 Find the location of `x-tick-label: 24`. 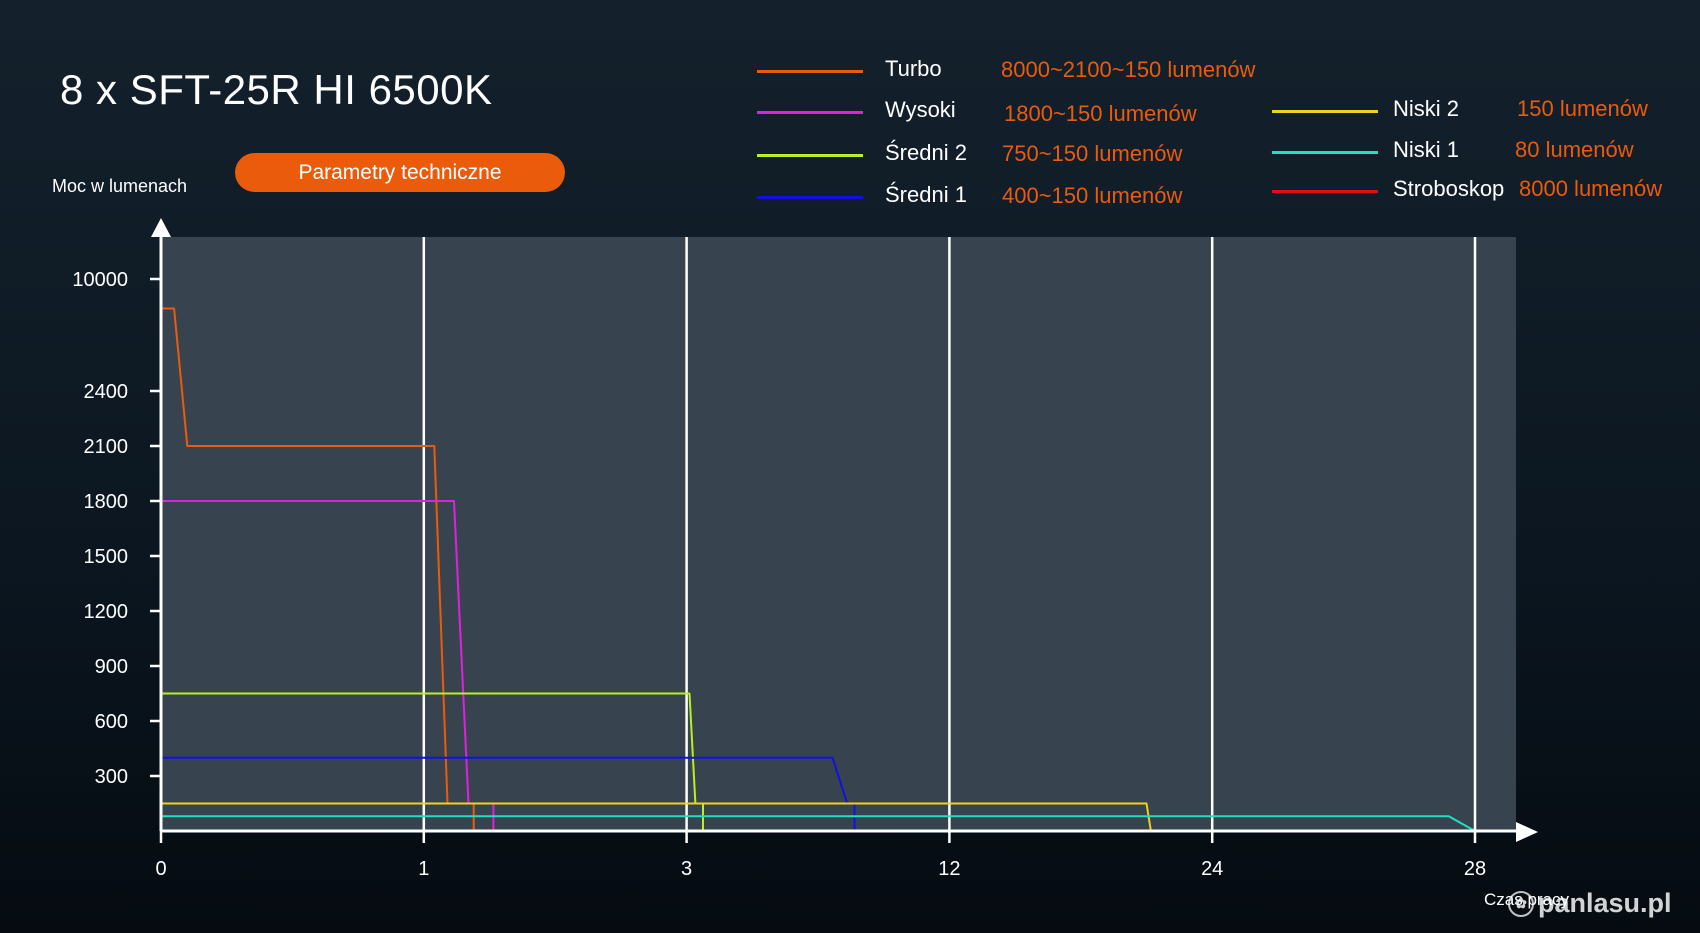

x-tick-label: 24 is located at coordinates (1212, 869).